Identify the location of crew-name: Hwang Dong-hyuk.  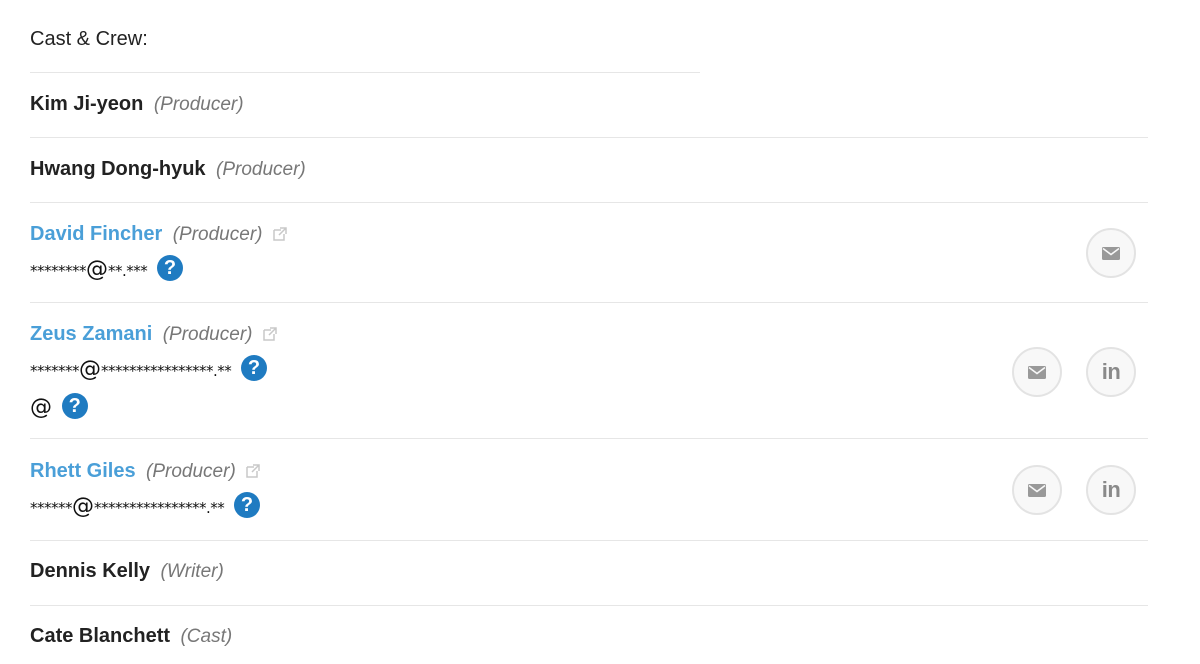
(118, 169).